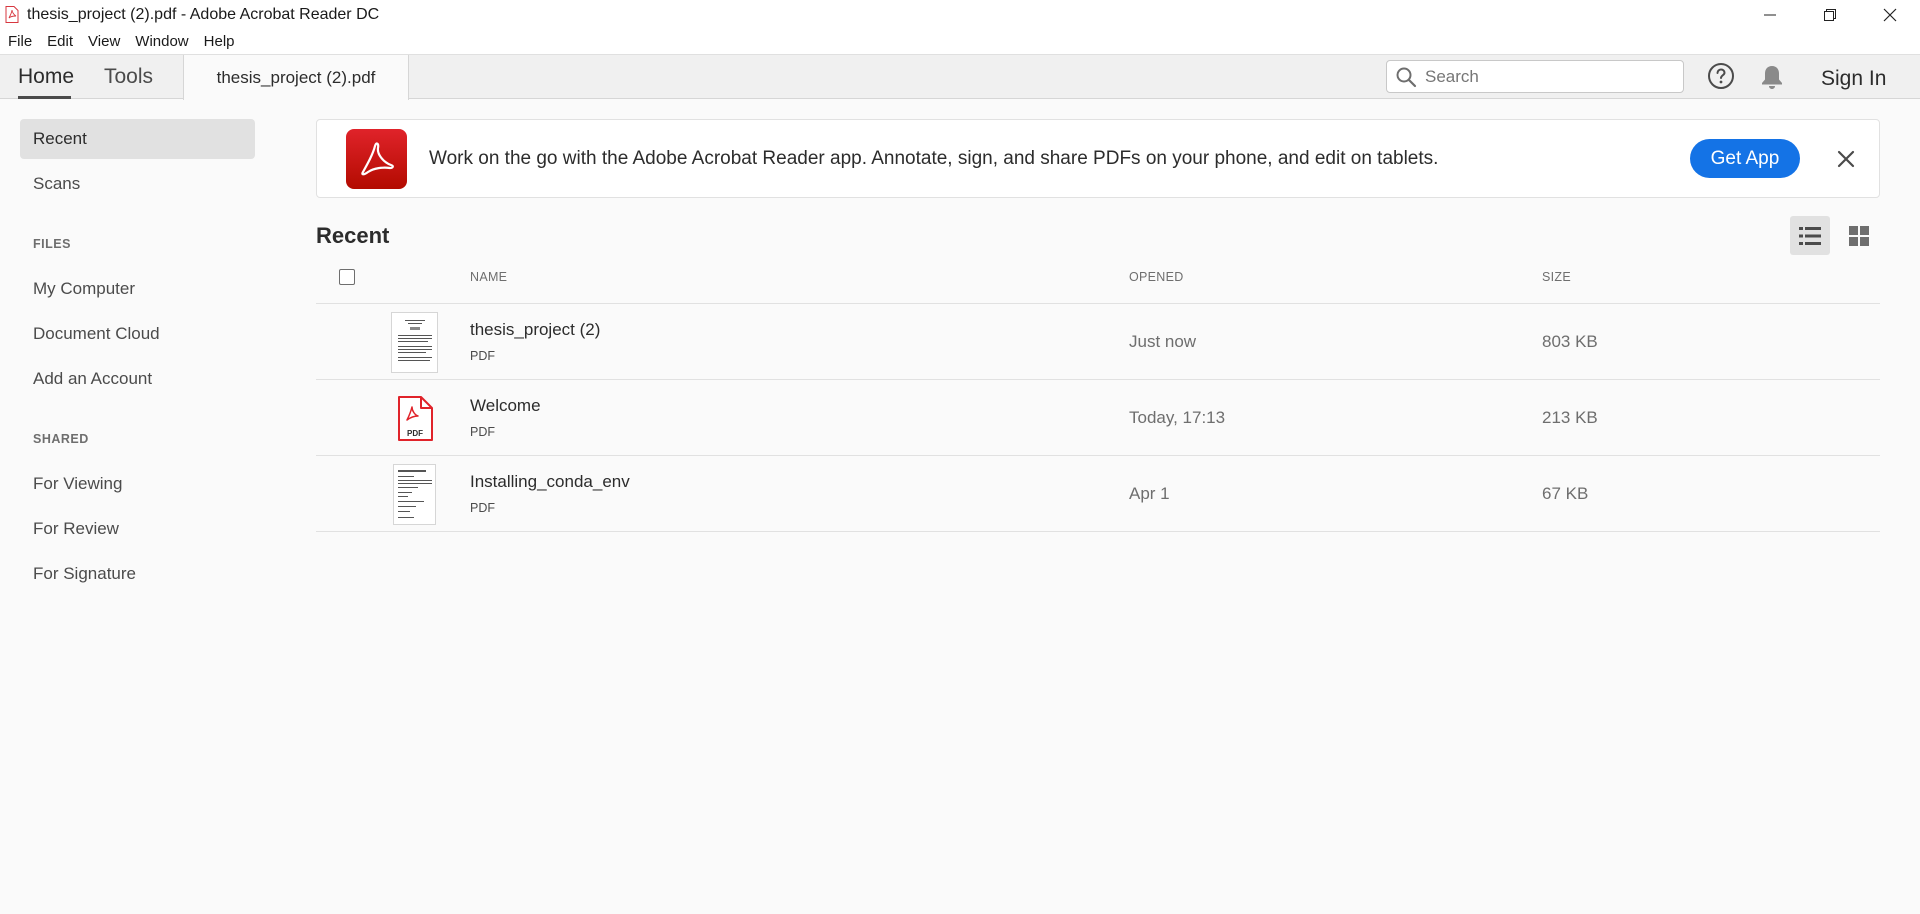  I want to click on get-app-button: Get App, so click(1745, 158).